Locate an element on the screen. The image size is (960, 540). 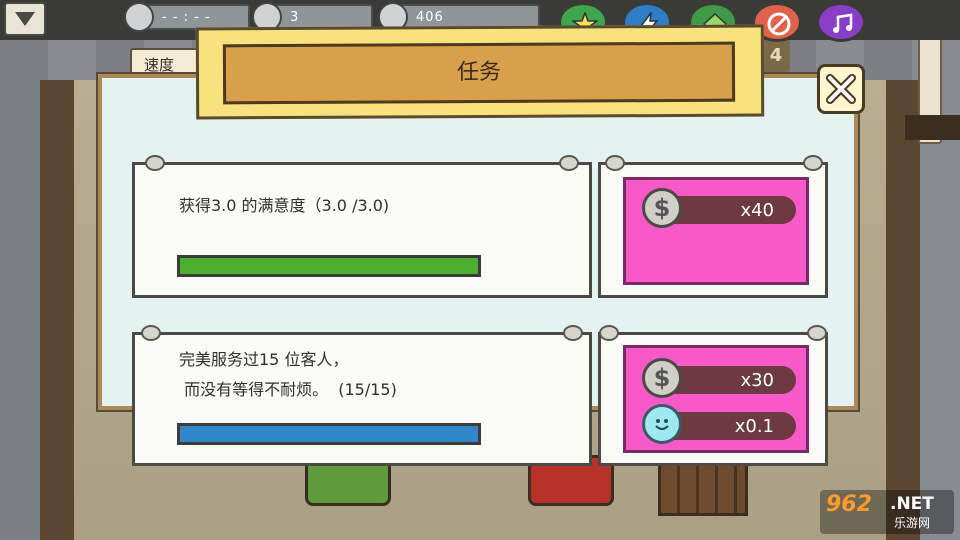
task-card-1: 获得3.0 的满意度（3.0 /3.0) is located at coordinates (362, 226).